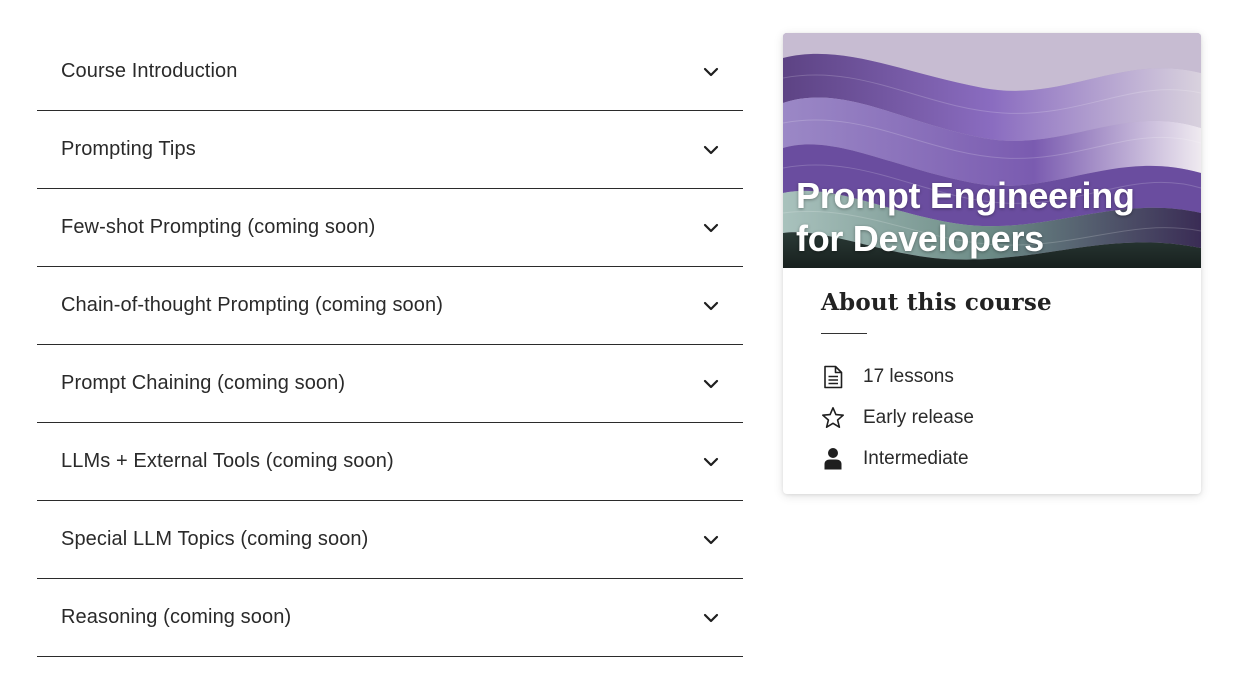 Image resolution: width=1239 pixels, height=686 pixels. Describe the element at coordinates (218, 227) in the screenshot. I see `accordion-item-label: Few-shot Prompting (coming soon)` at that location.